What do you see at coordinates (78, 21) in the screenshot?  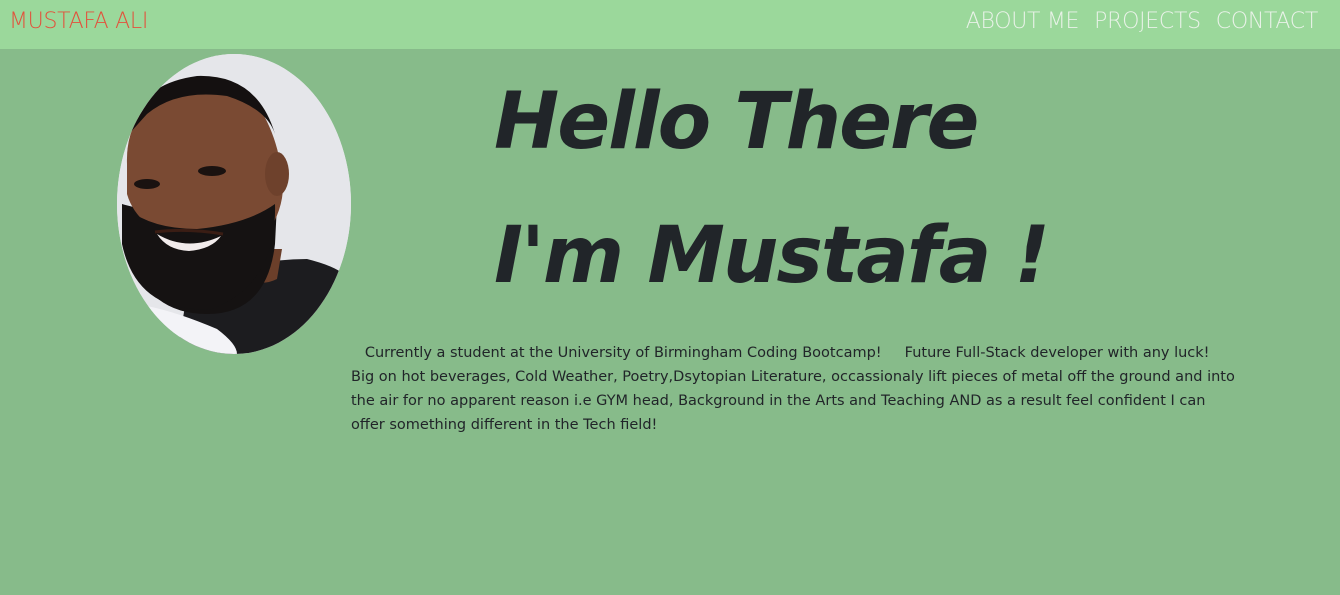 I see `brand-link: MUSTAFA ALI` at bounding box center [78, 21].